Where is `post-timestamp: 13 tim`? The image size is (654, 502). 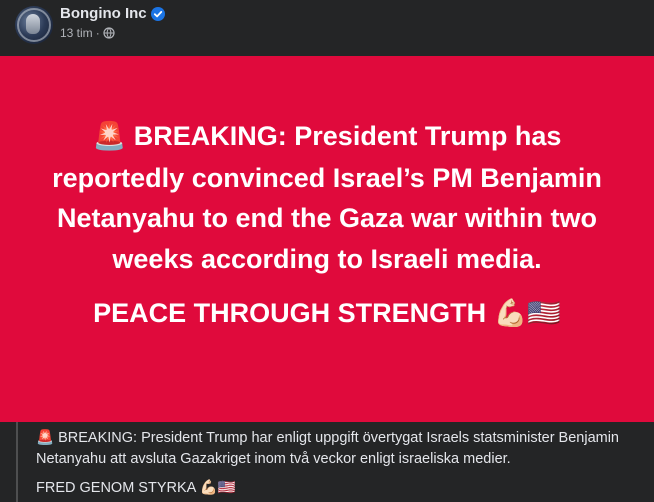
post-timestamp: 13 tim is located at coordinates (76, 33).